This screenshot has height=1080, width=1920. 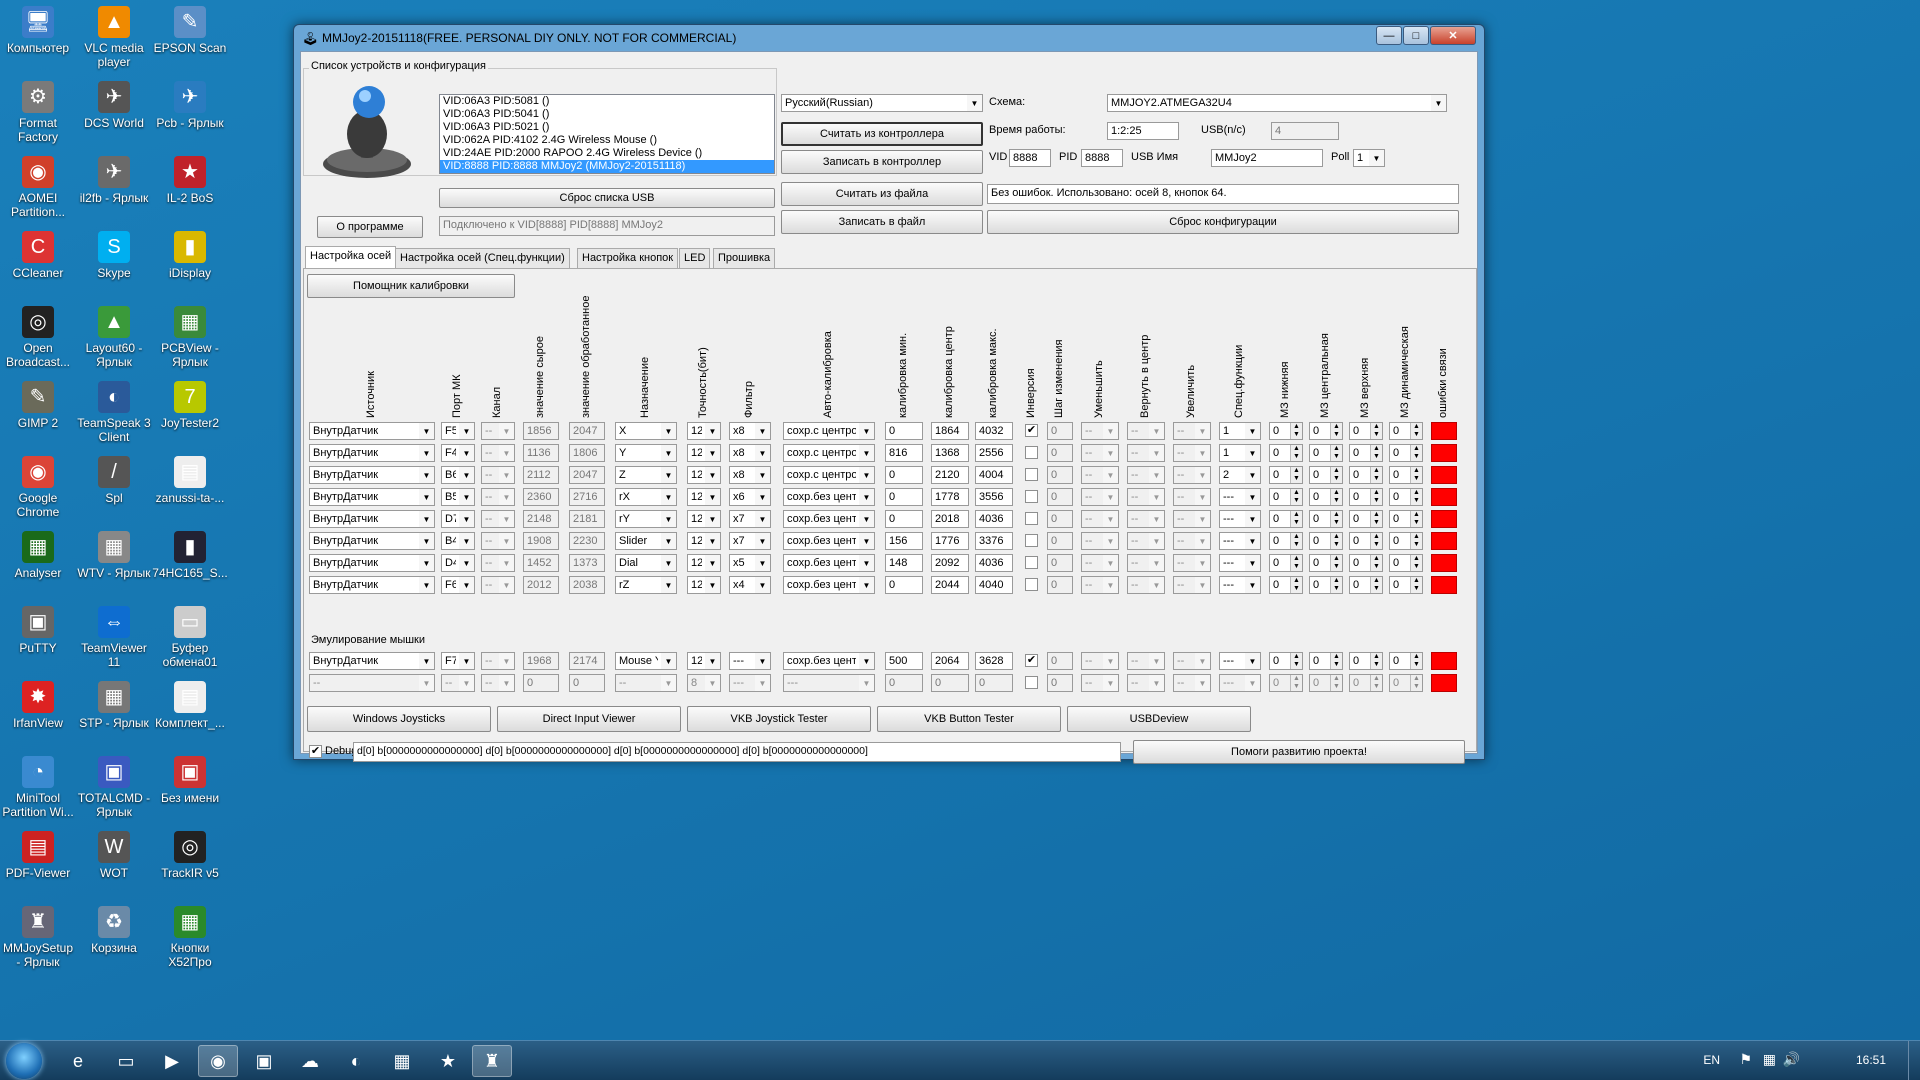 What do you see at coordinates (458, 563) in the screenshot?
I see `port-select: D4▼` at bounding box center [458, 563].